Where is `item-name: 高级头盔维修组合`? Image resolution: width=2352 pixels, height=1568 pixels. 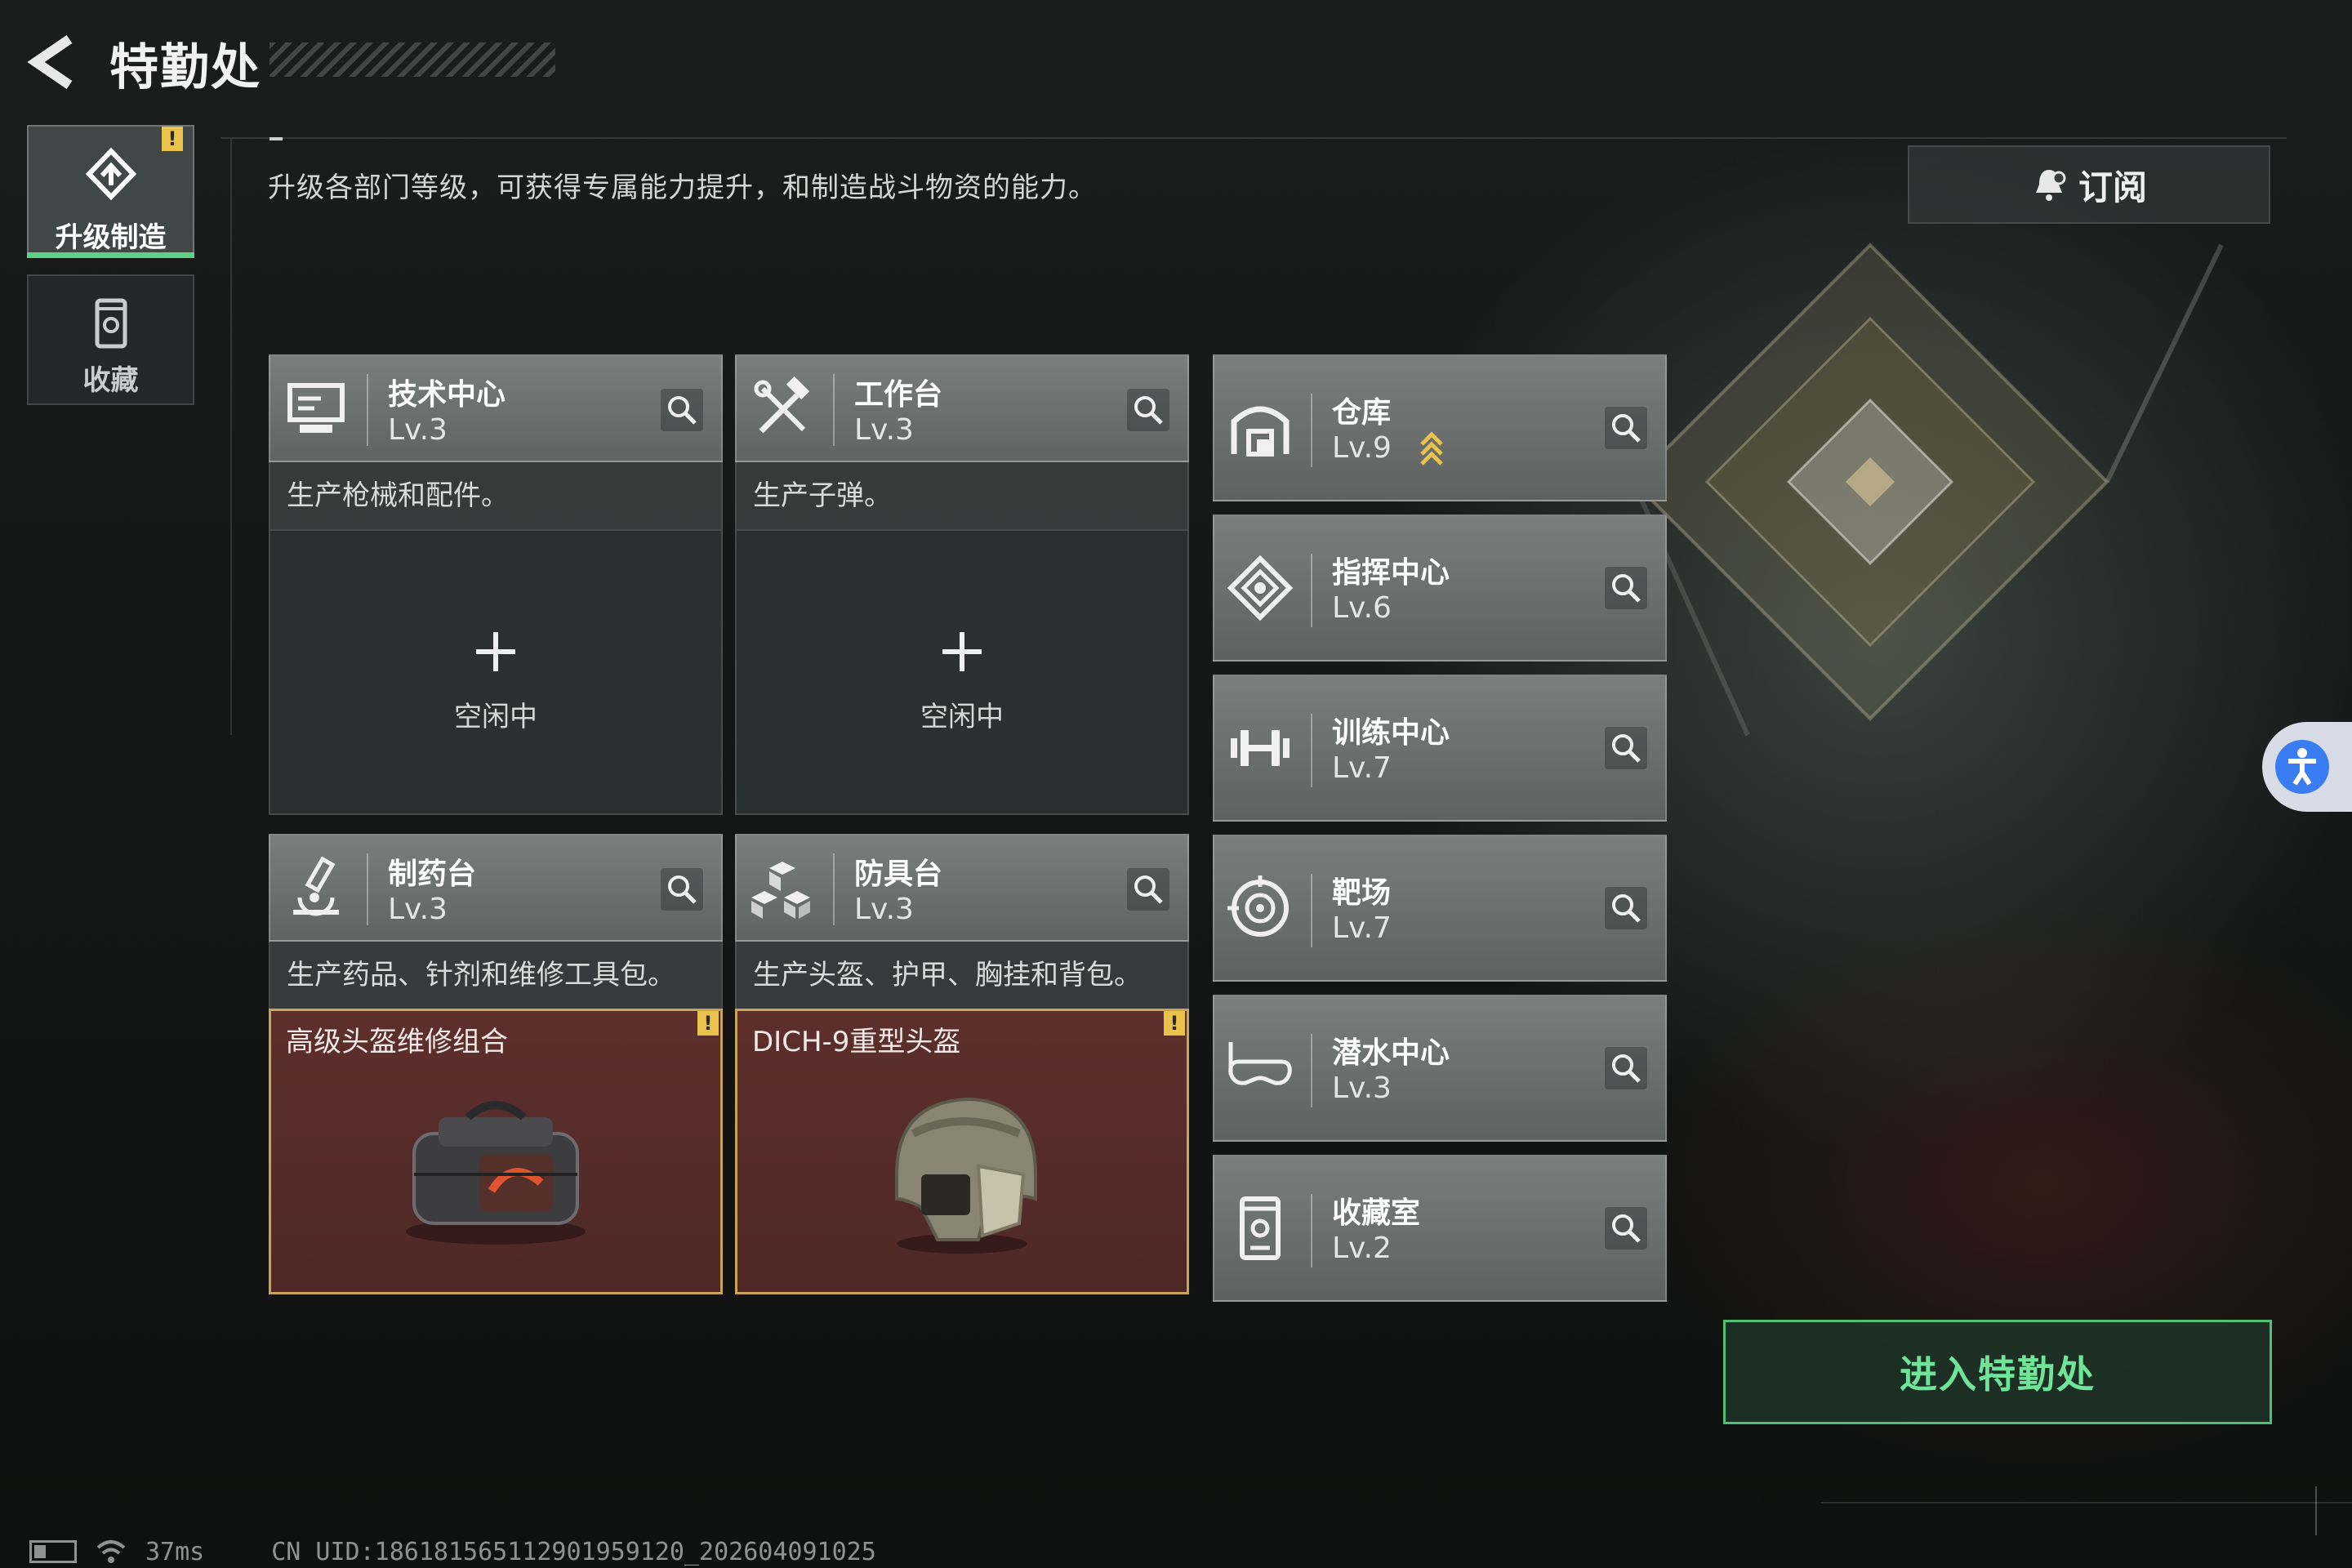 item-name: 高级头盔维修组合 is located at coordinates (397, 1042).